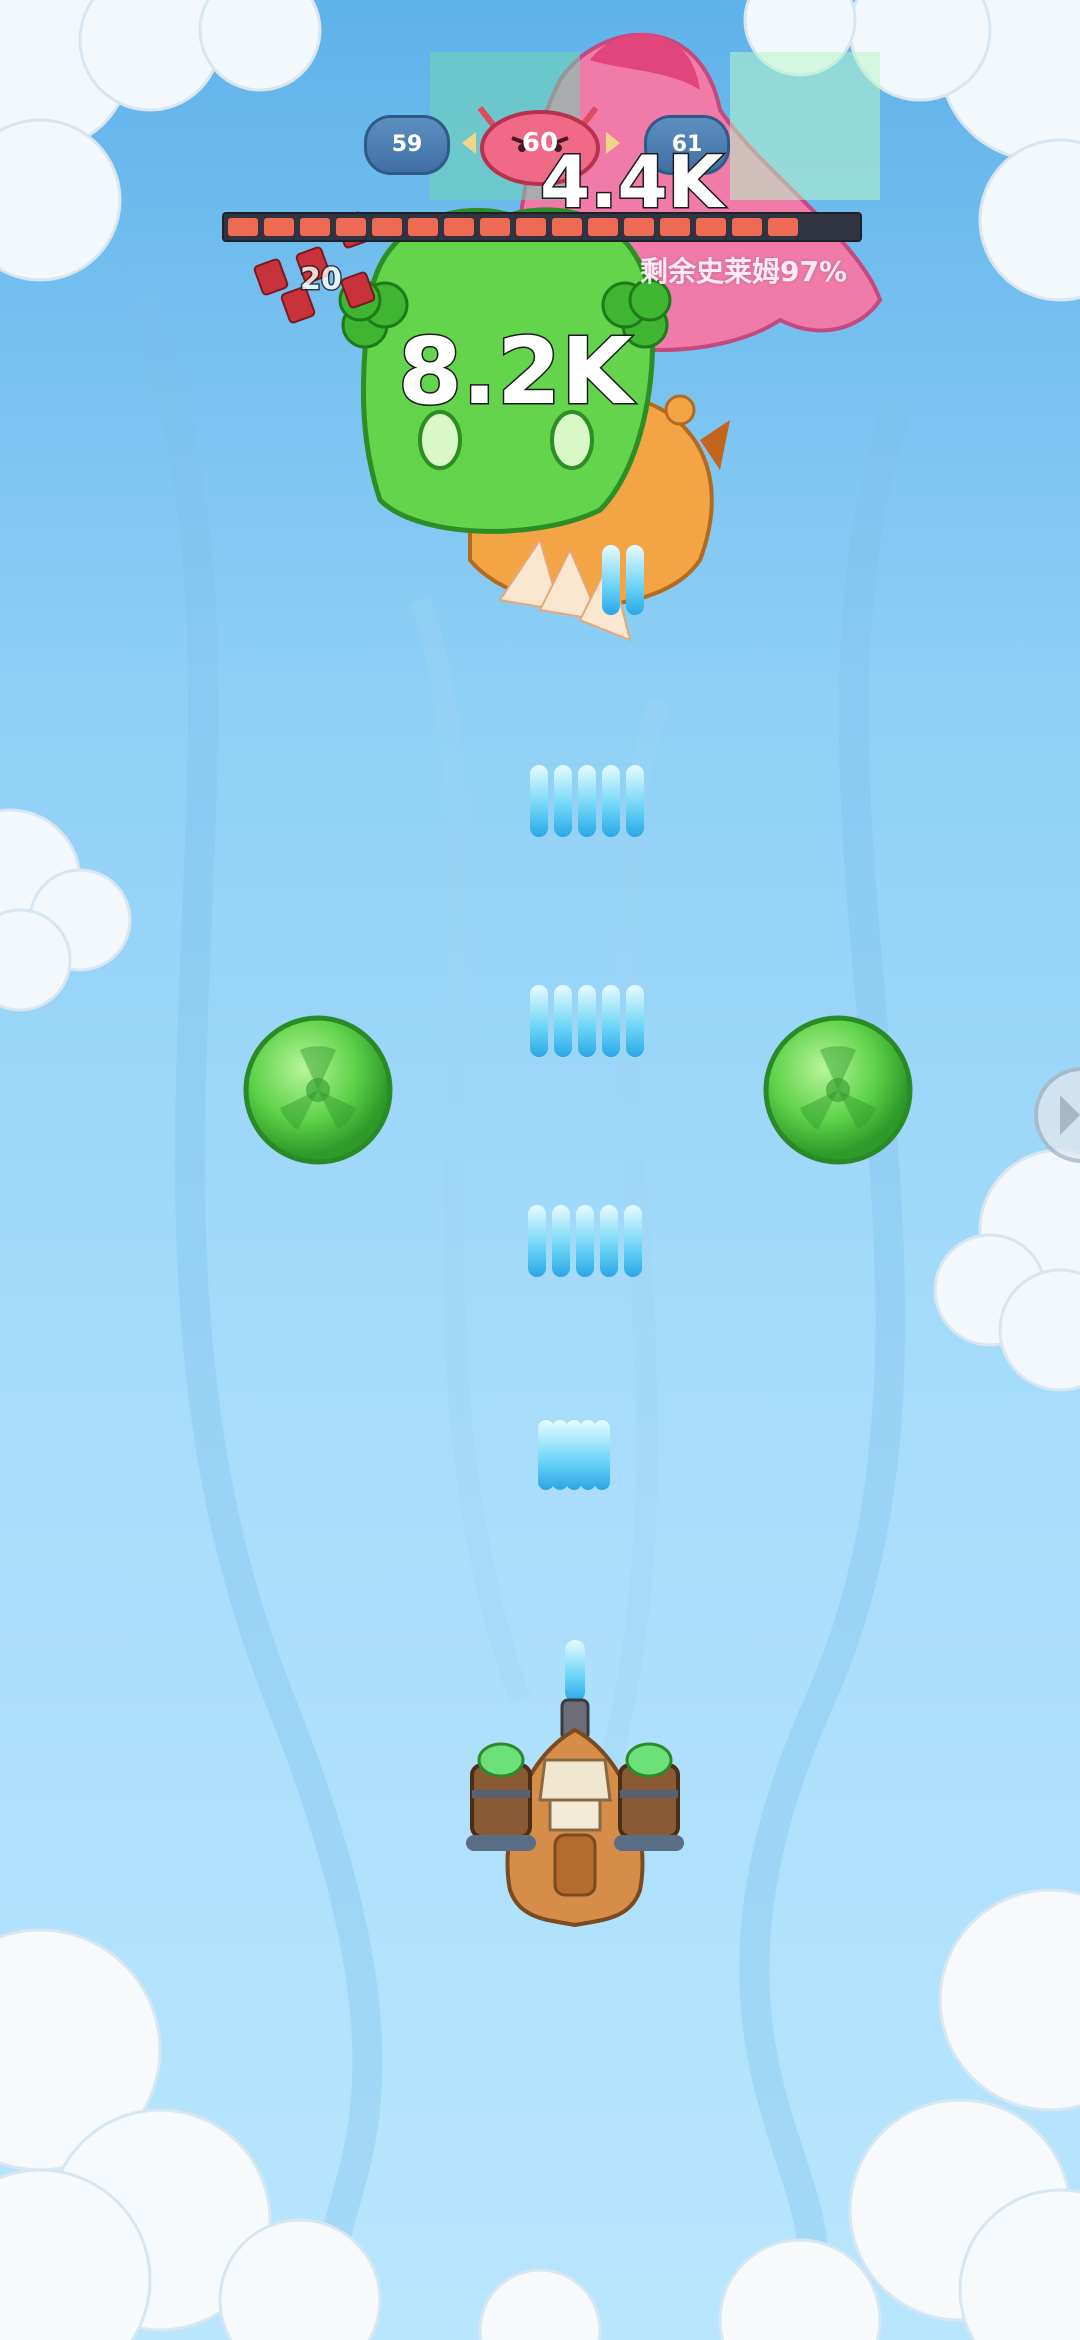  I want to click on level-prev-pill: 59, so click(407, 145).